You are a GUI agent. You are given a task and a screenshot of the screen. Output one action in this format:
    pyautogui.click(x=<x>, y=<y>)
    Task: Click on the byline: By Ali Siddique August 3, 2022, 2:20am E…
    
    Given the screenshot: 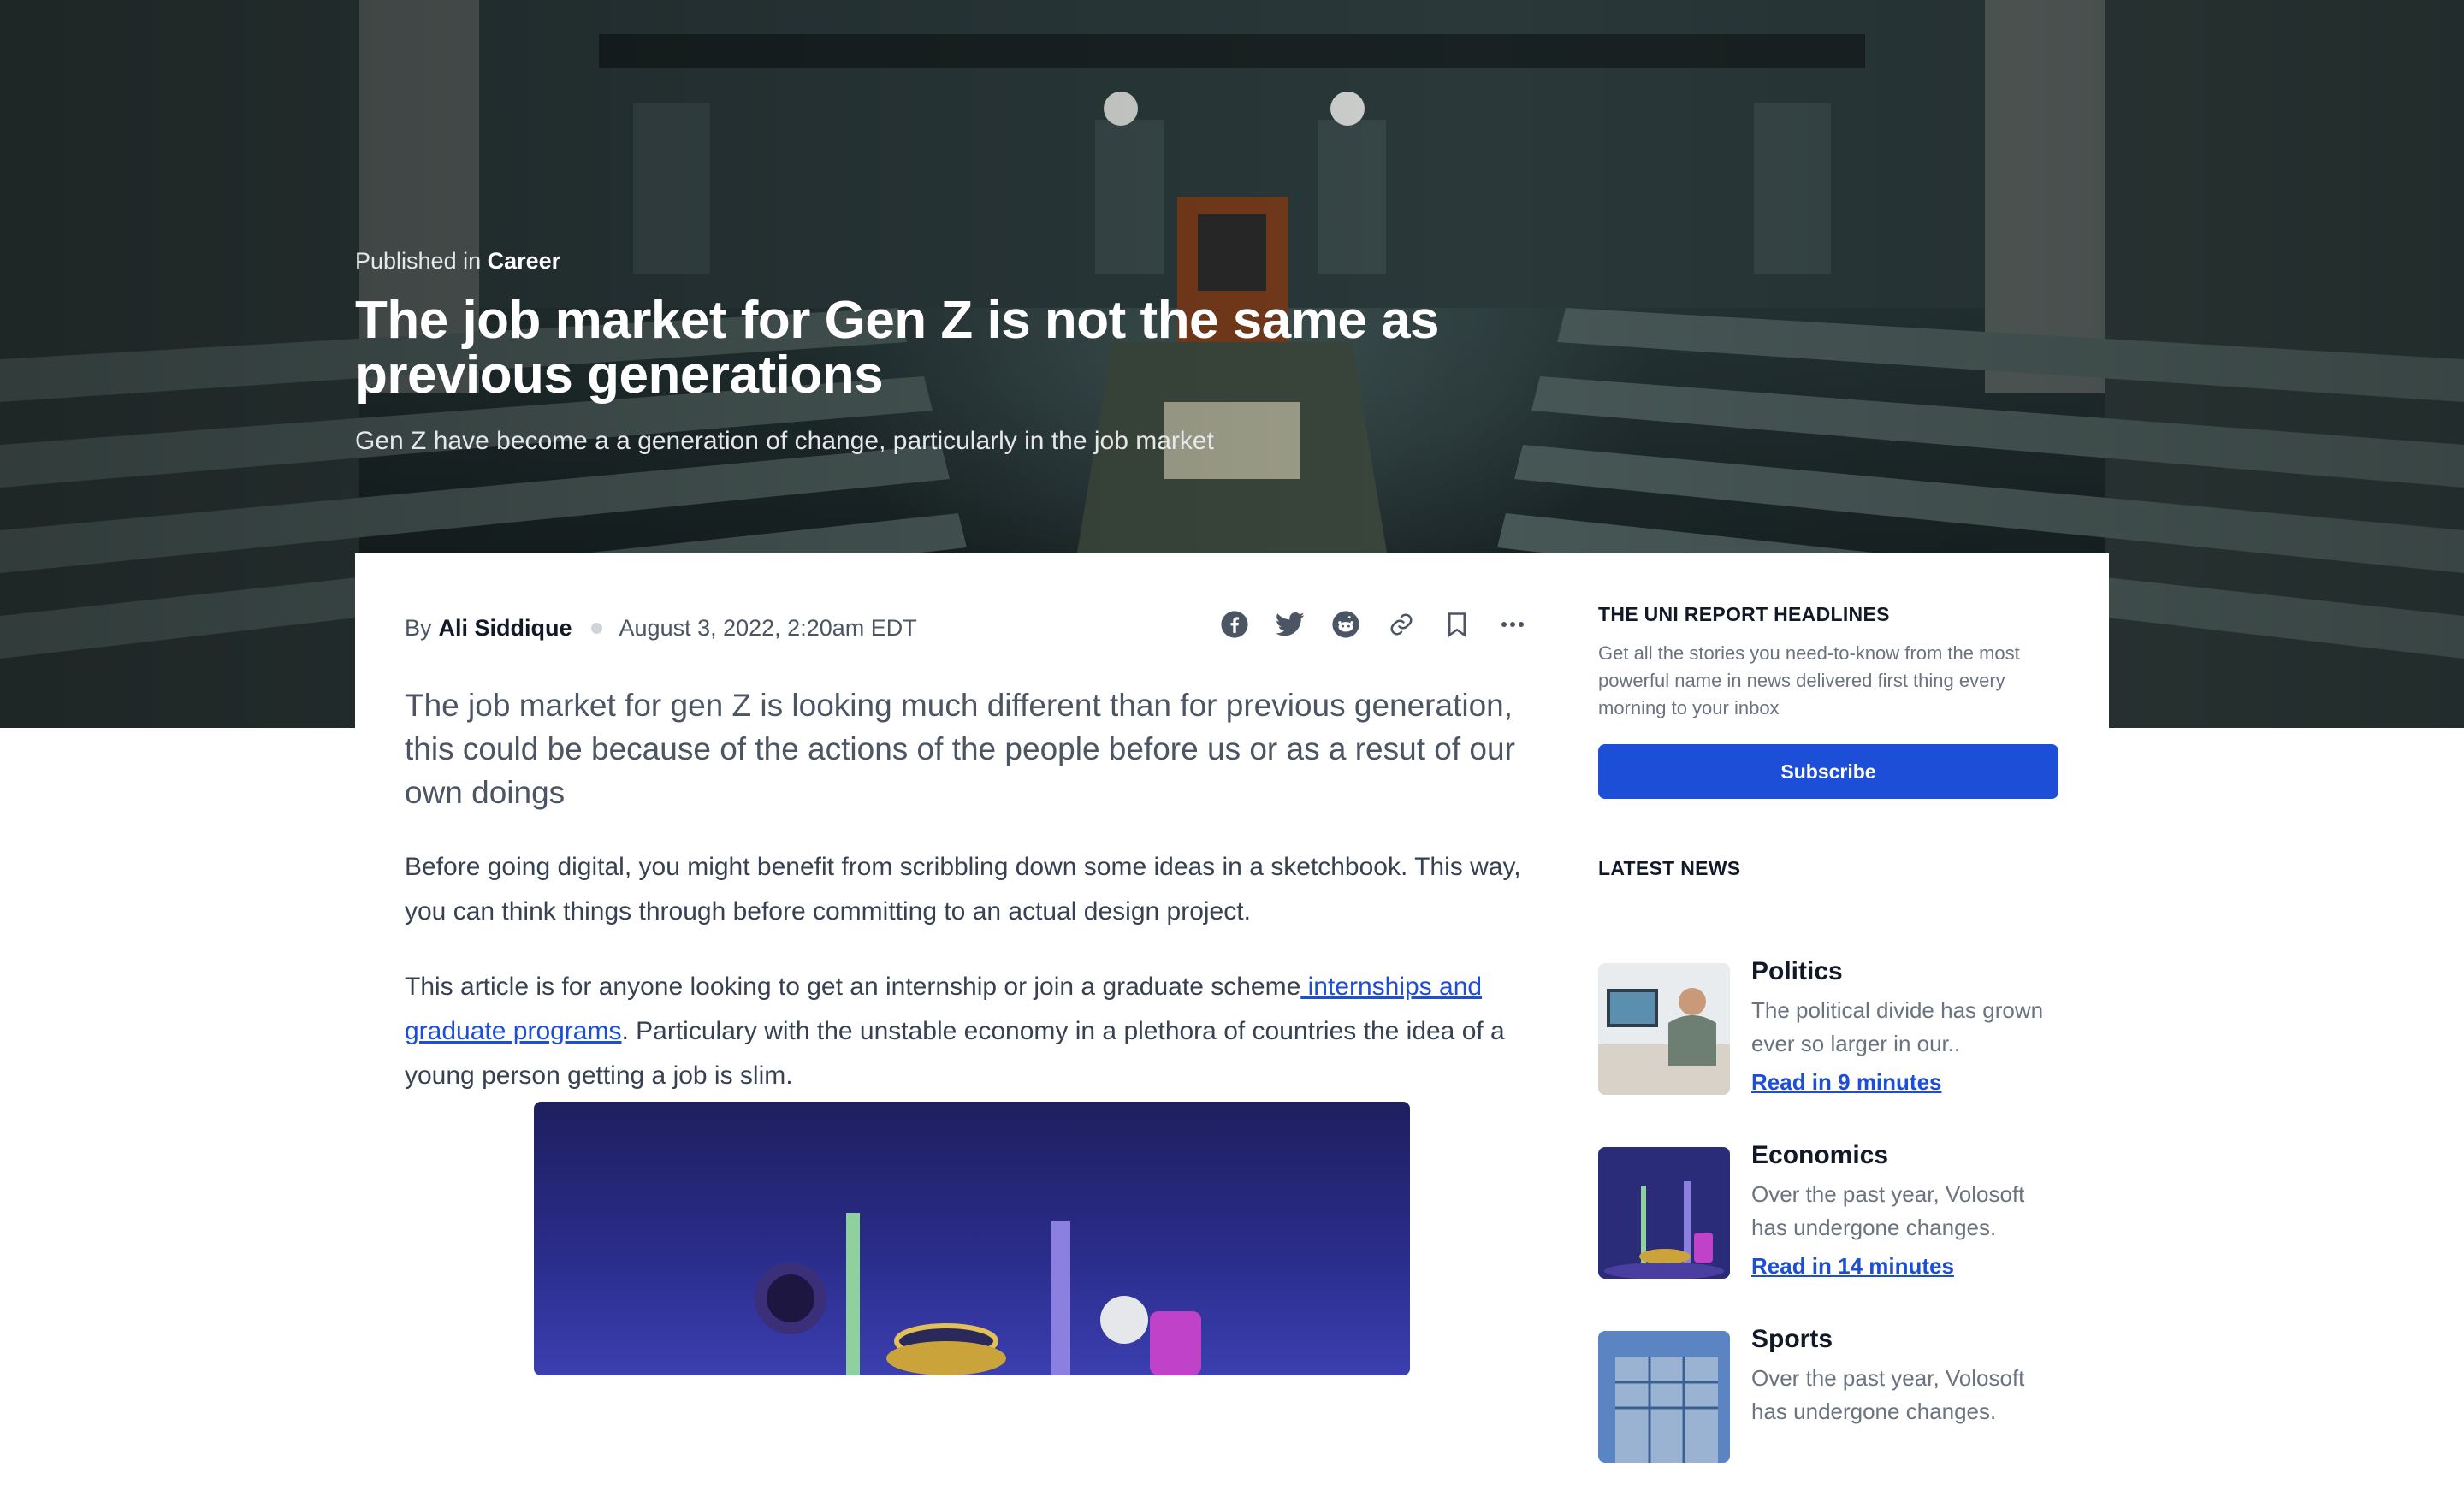 What is the action you would take?
    pyautogui.click(x=661, y=628)
    